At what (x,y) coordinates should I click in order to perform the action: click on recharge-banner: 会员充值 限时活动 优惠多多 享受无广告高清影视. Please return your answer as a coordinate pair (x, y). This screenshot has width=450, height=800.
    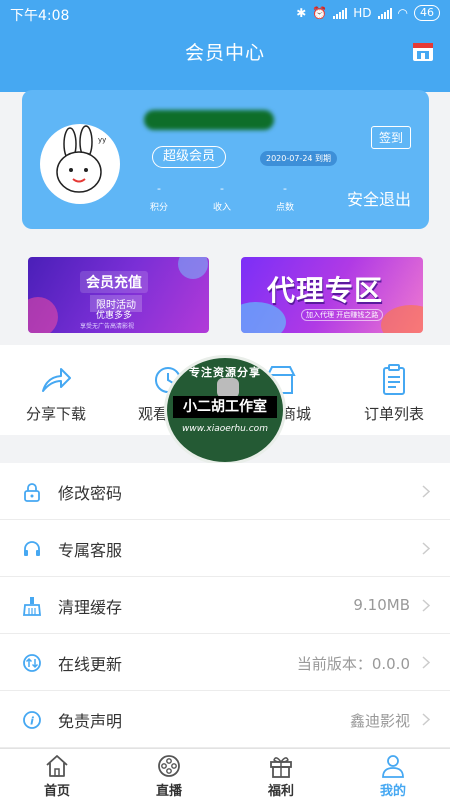
    Looking at the image, I should click on (118, 295).